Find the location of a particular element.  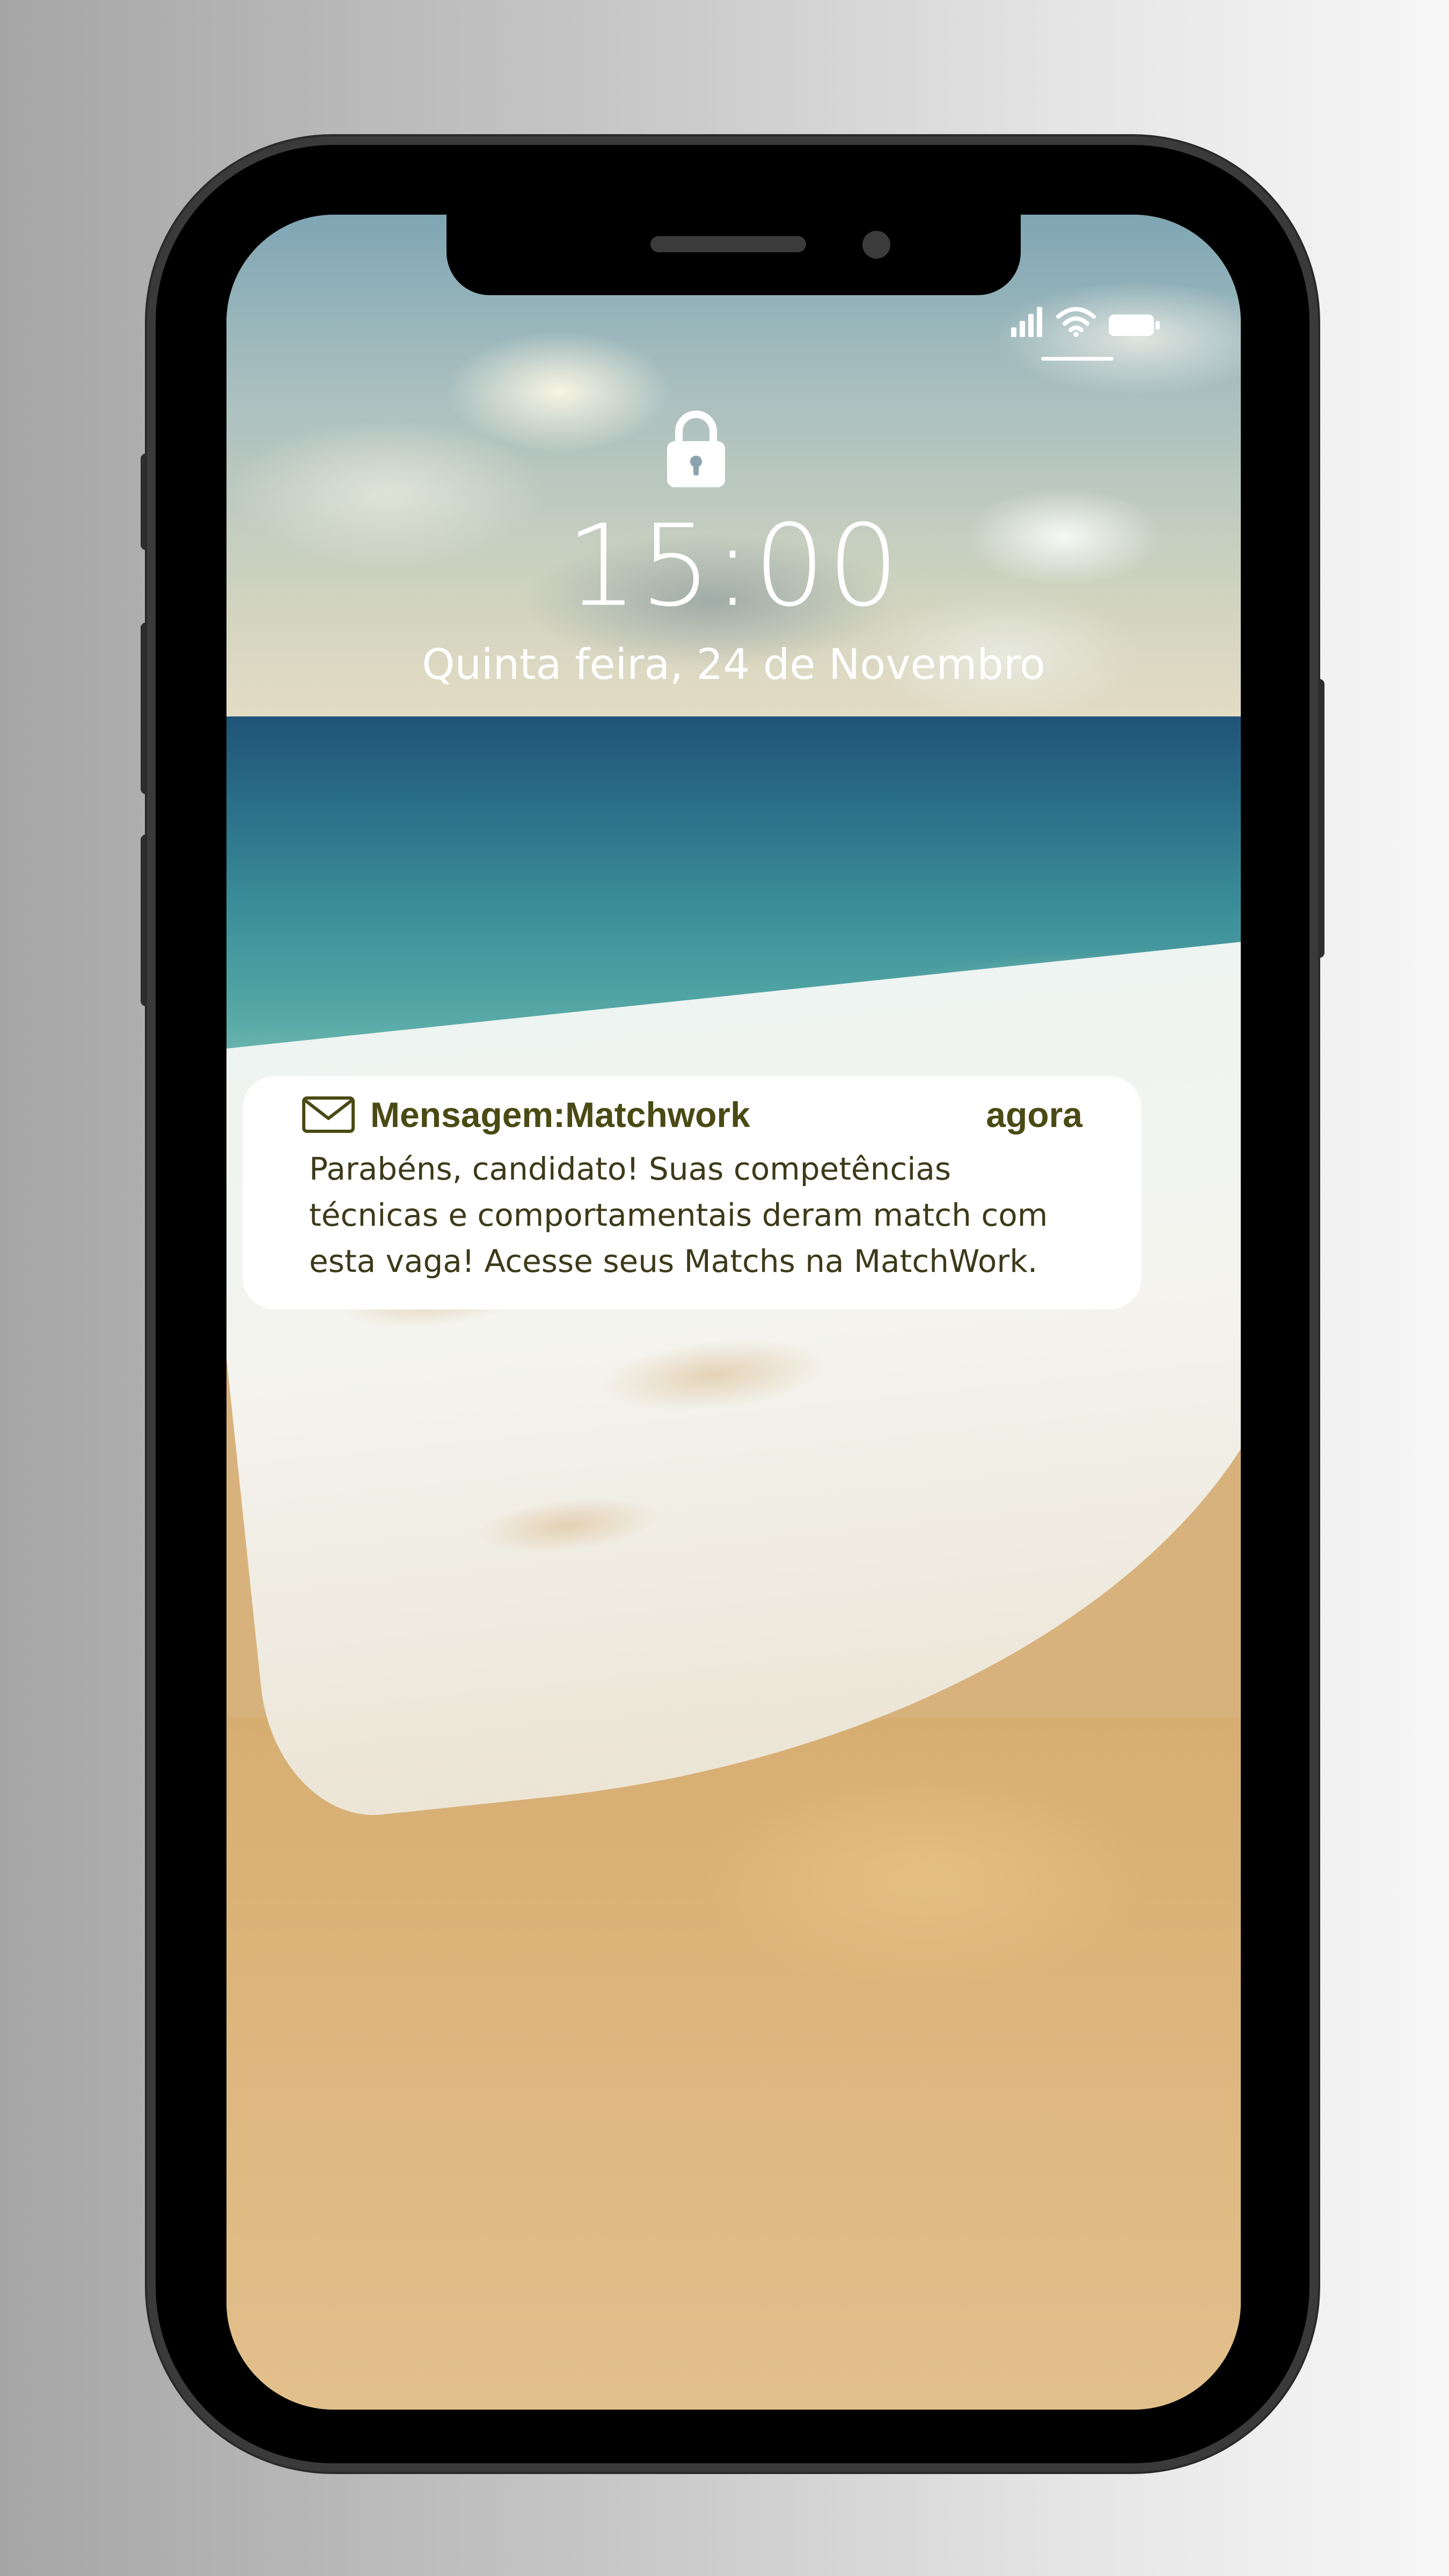

notification-time: agora is located at coordinates (1034, 1115).